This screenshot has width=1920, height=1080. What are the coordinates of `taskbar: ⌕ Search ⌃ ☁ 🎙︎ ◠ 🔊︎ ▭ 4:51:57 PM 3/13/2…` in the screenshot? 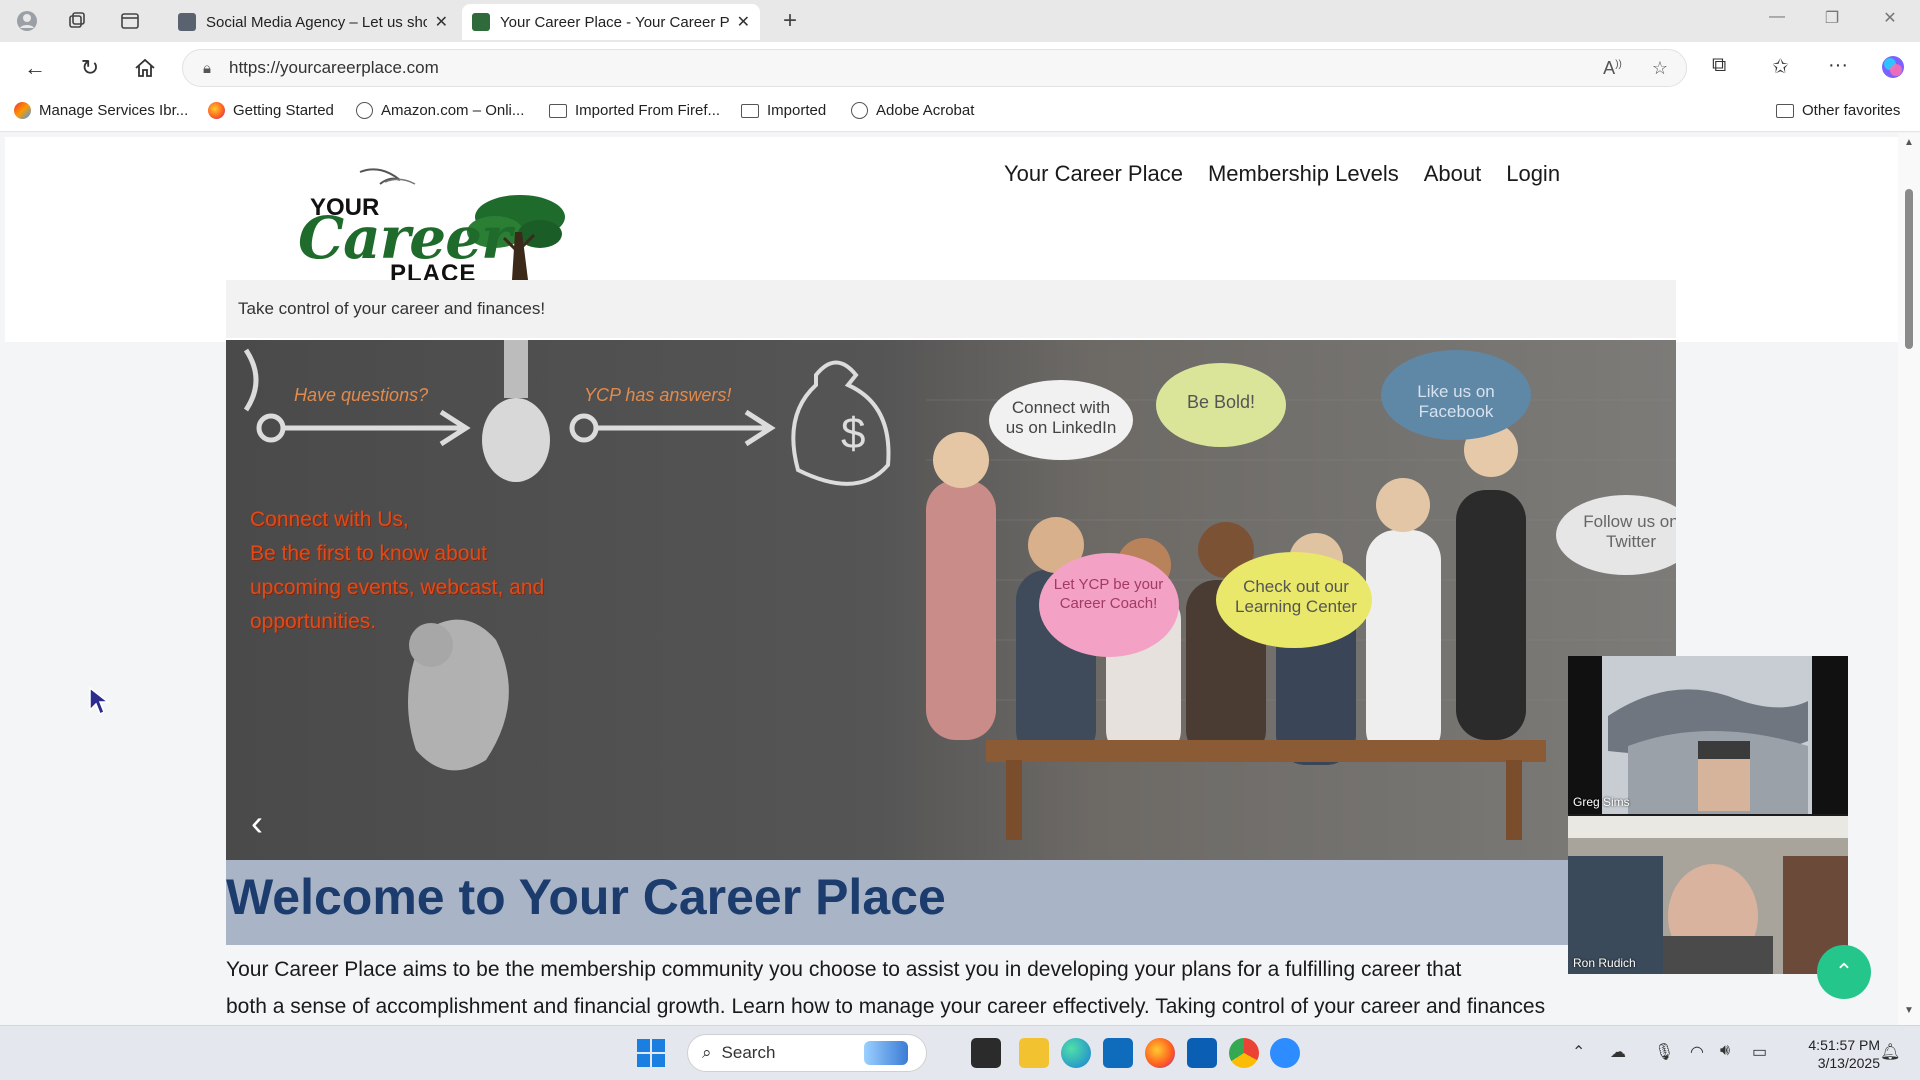 It's located at (960, 1052).